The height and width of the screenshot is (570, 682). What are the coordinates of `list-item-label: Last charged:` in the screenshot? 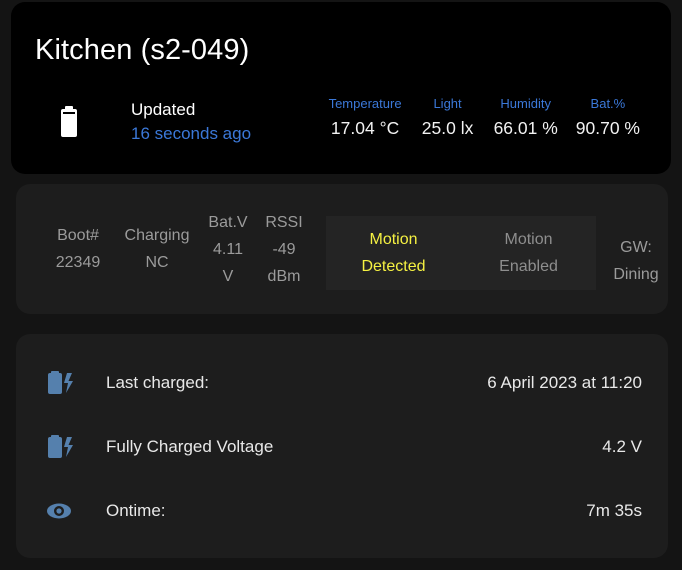 It's located at (158, 382).